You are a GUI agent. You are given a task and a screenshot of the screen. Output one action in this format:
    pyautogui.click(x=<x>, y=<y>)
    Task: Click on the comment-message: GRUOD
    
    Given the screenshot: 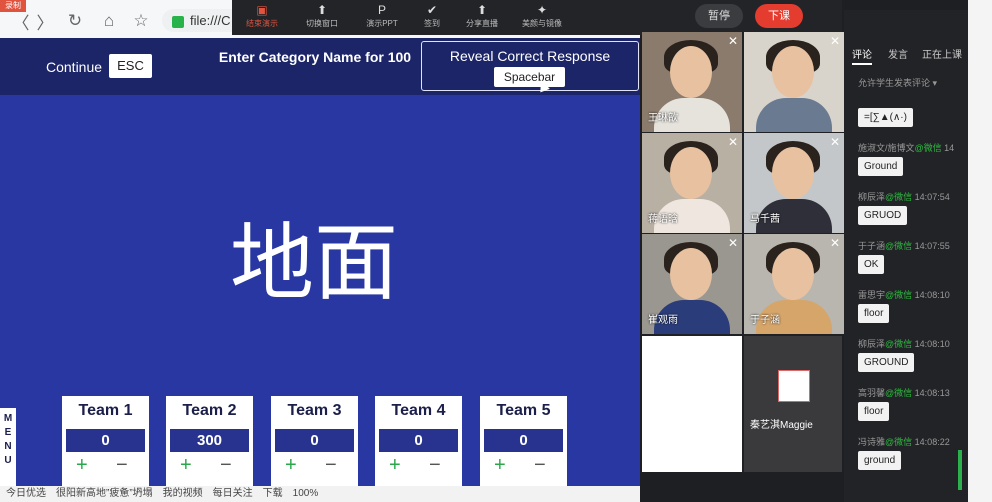 What is the action you would take?
    pyautogui.click(x=883, y=215)
    